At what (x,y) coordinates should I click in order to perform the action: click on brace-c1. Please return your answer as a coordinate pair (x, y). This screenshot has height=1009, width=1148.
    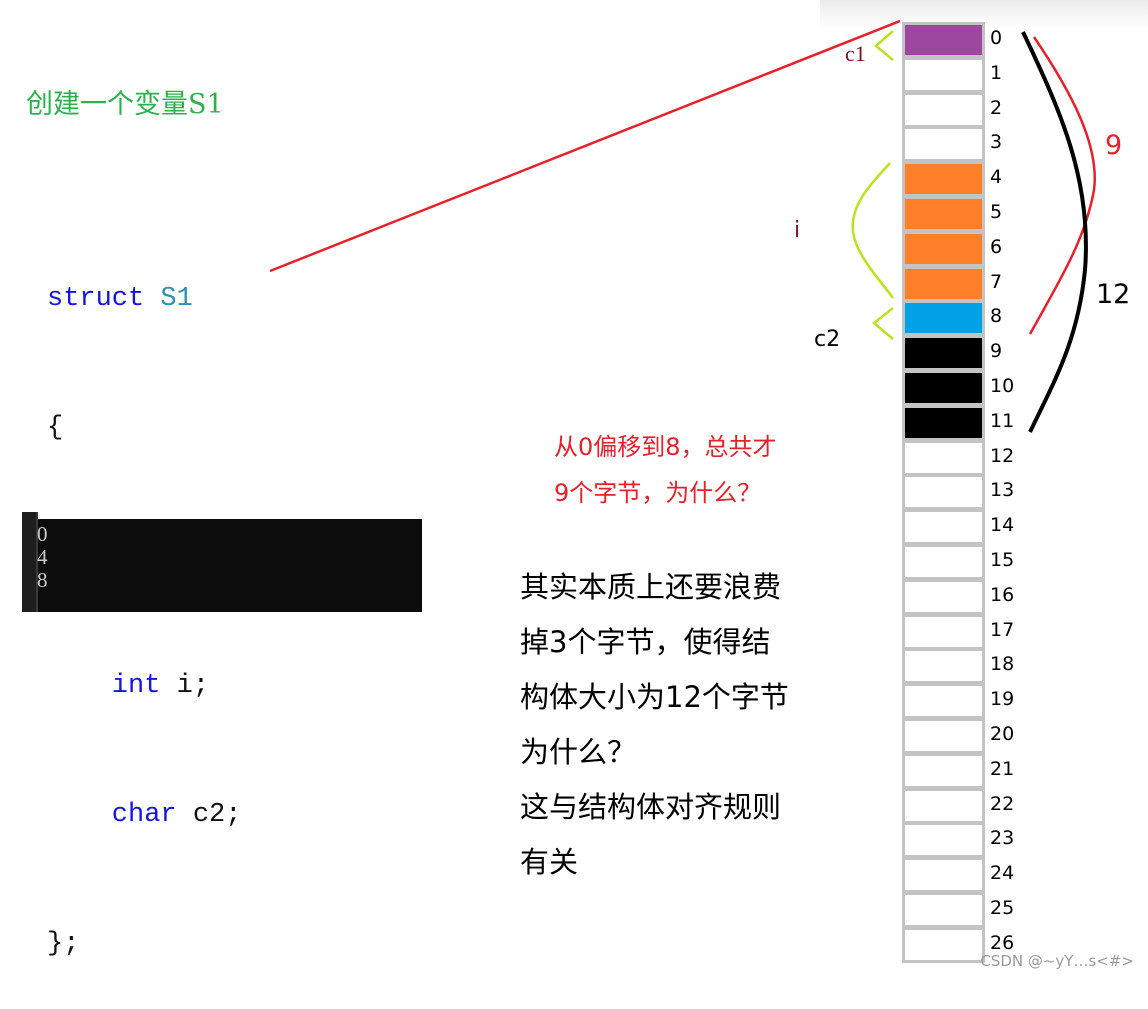
    Looking at the image, I should click on (884, 45).